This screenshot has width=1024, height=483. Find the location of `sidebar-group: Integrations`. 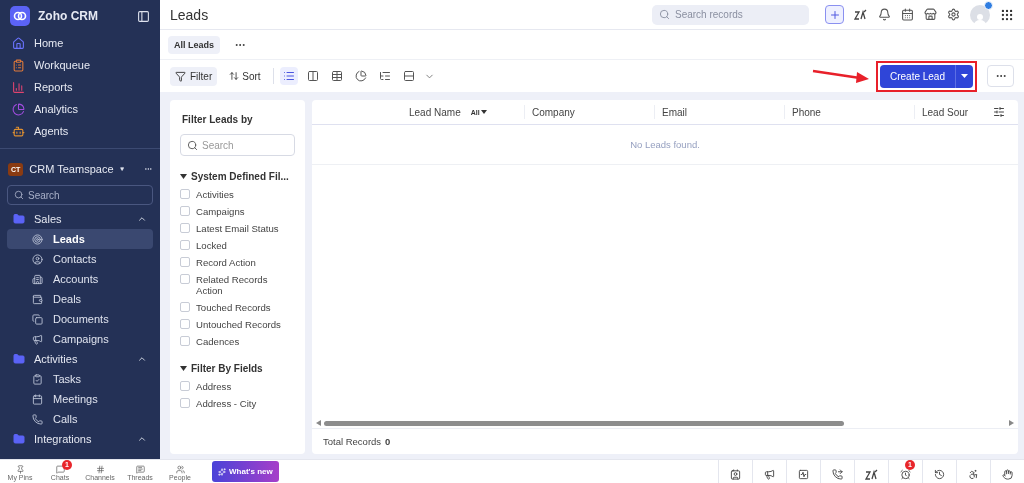

sidebar-group: Integrations is located at coordinates (80, 439).